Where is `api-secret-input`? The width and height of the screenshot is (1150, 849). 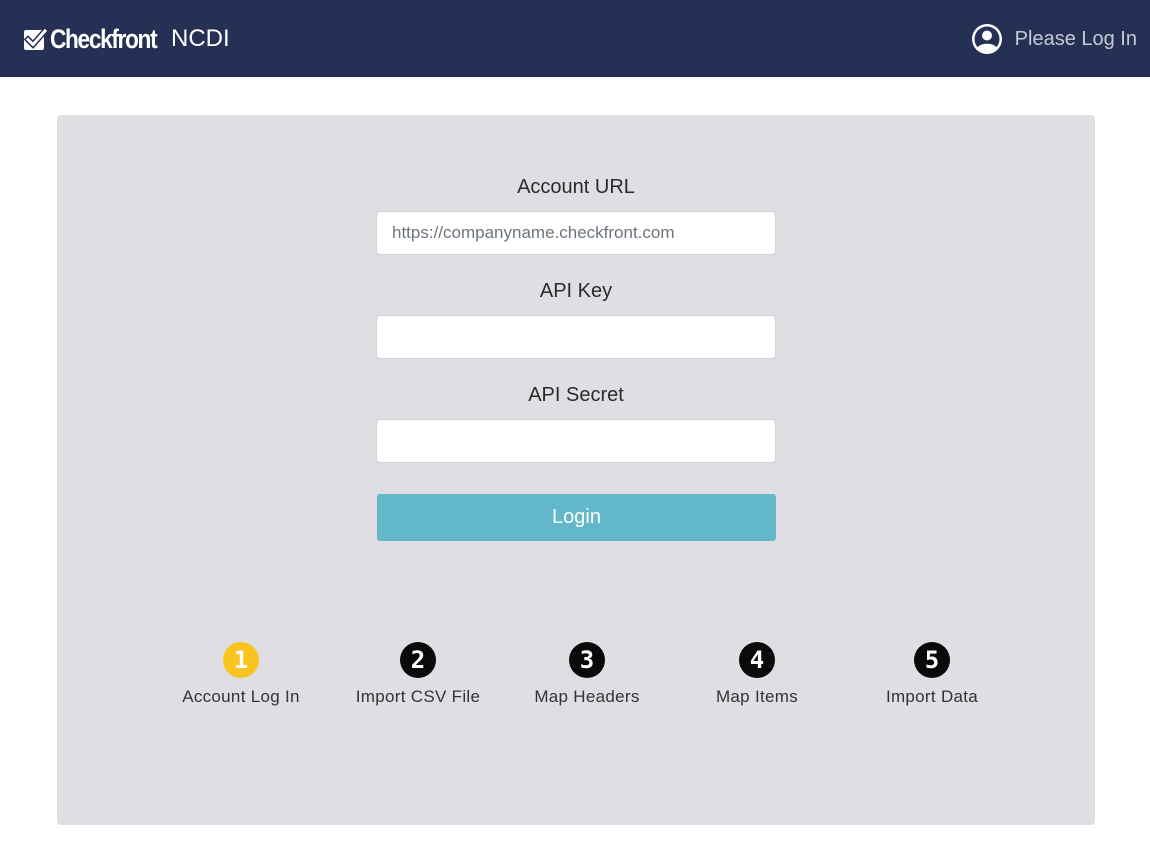 api-secret-input is located at coordinates (576, 441).